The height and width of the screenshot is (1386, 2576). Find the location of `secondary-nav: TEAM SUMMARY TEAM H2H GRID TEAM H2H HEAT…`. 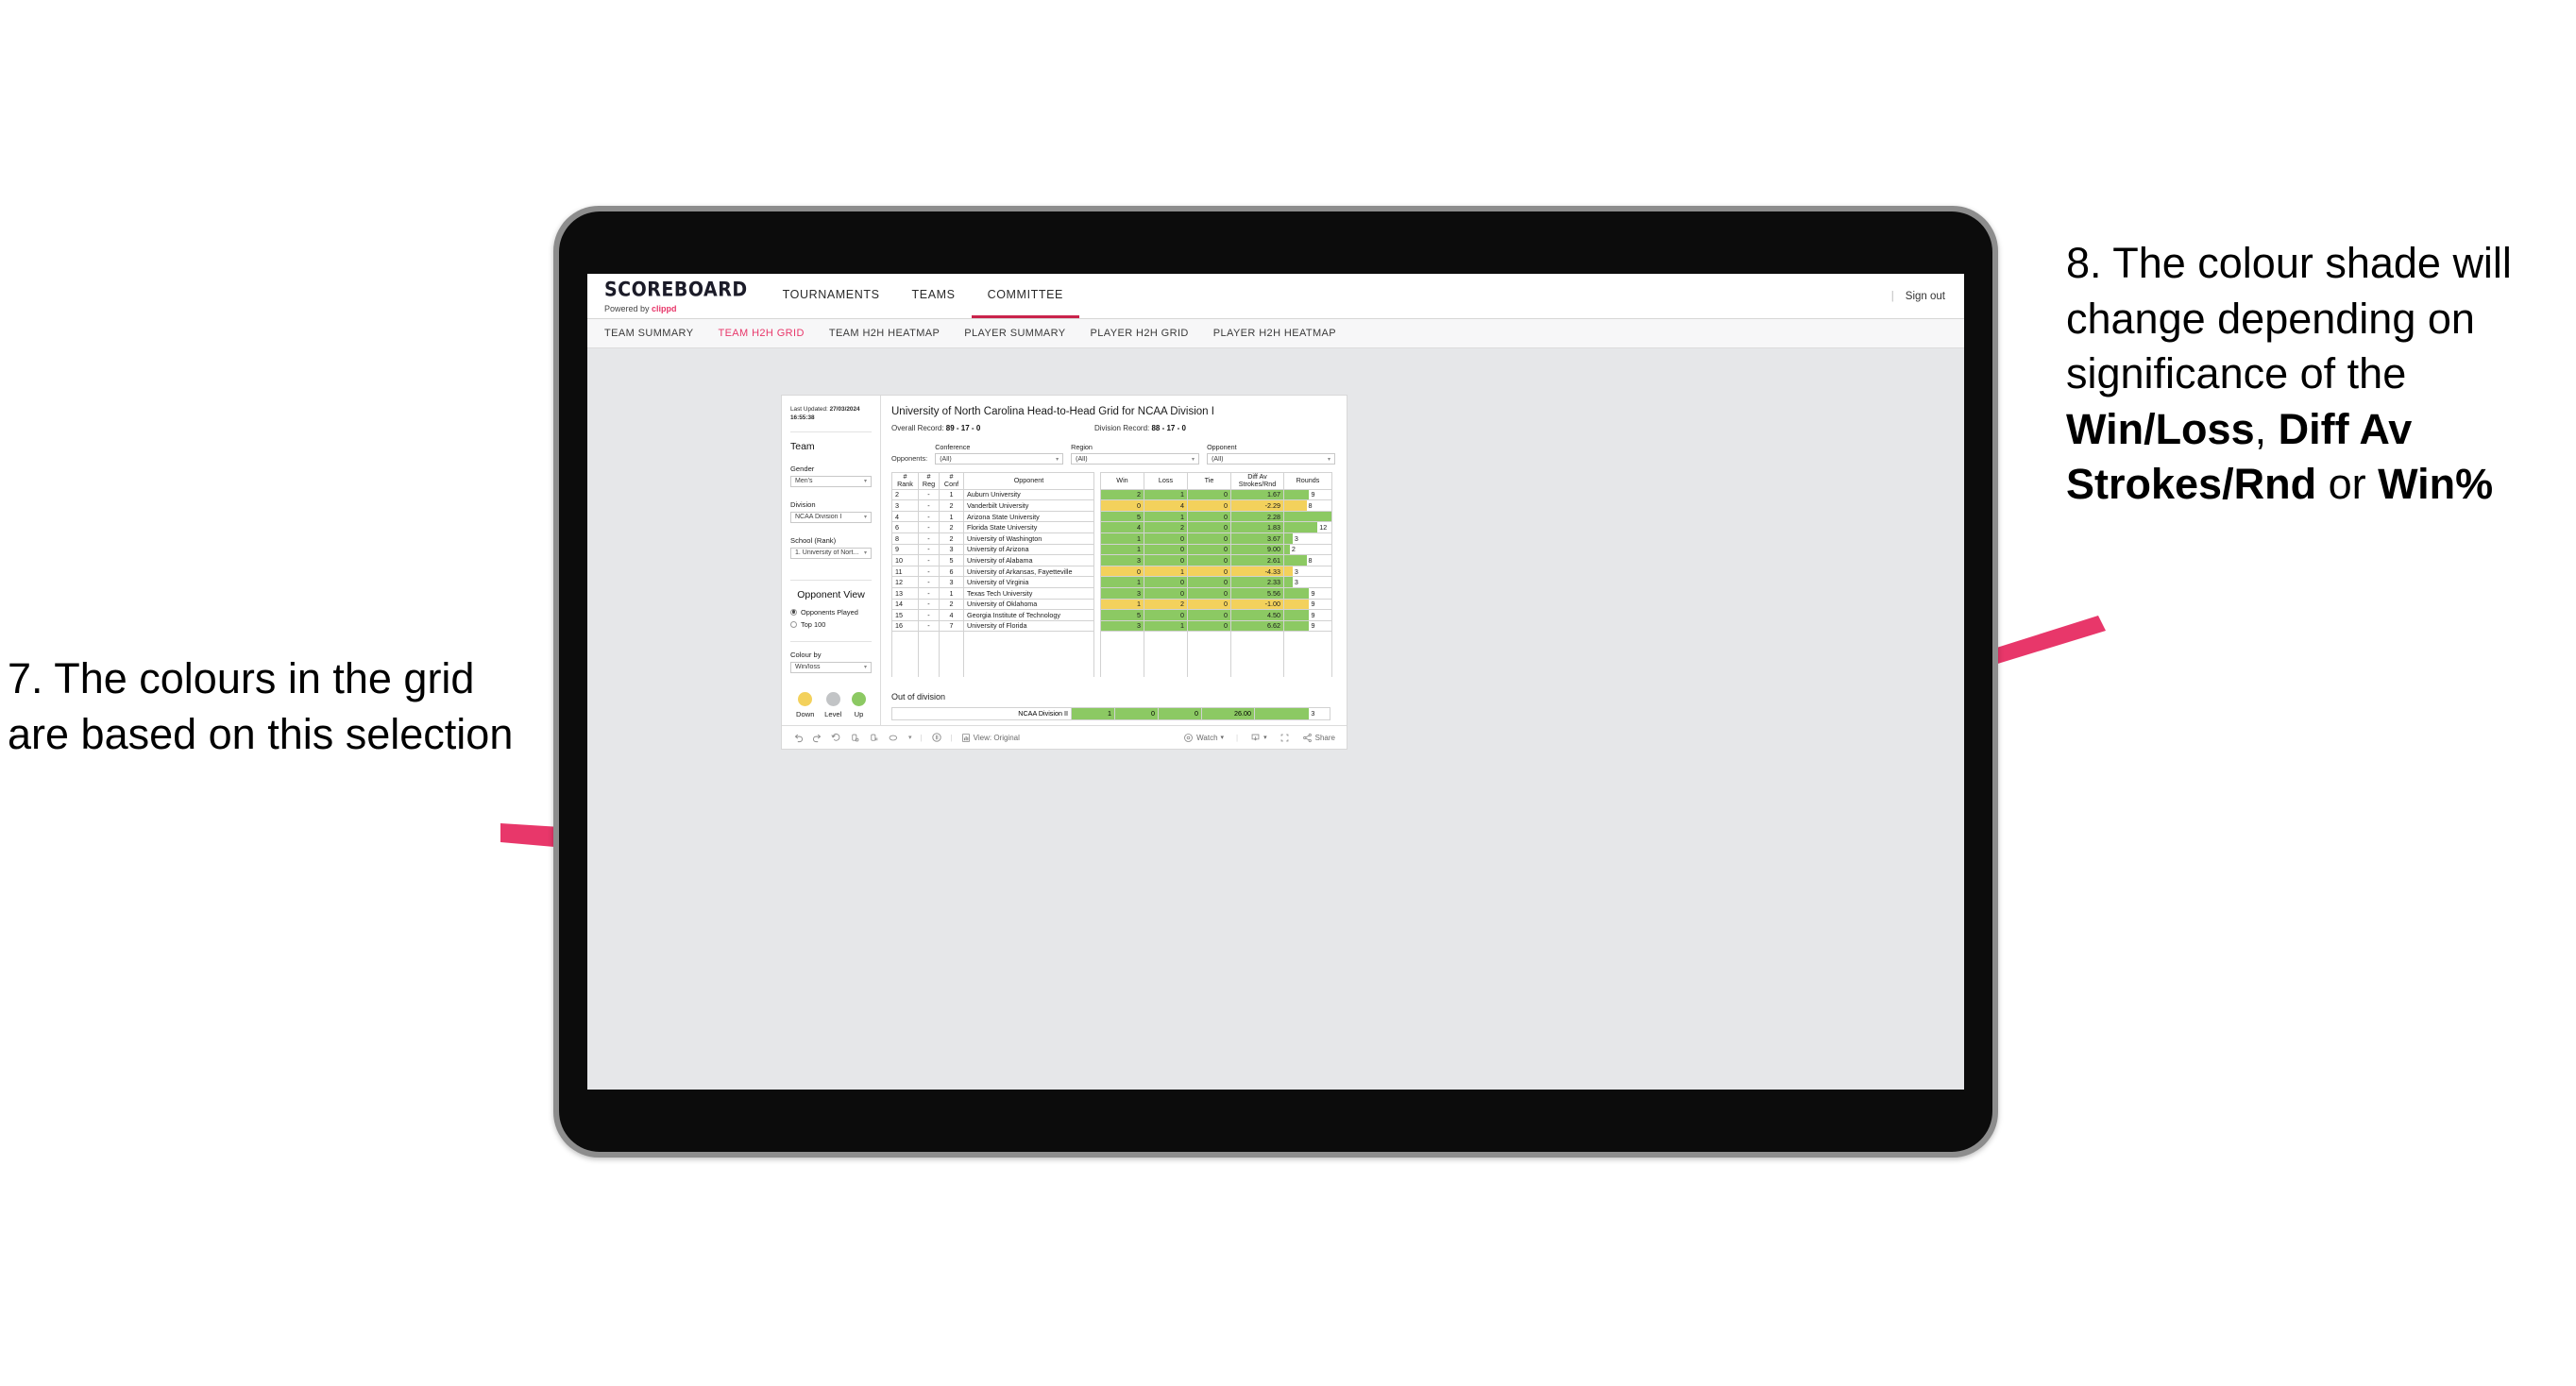

secondary-nav: TEAM SUMMARY TEAM H2H GRID TEAM H2H HEAT… is located at coordinates (1275, 333).